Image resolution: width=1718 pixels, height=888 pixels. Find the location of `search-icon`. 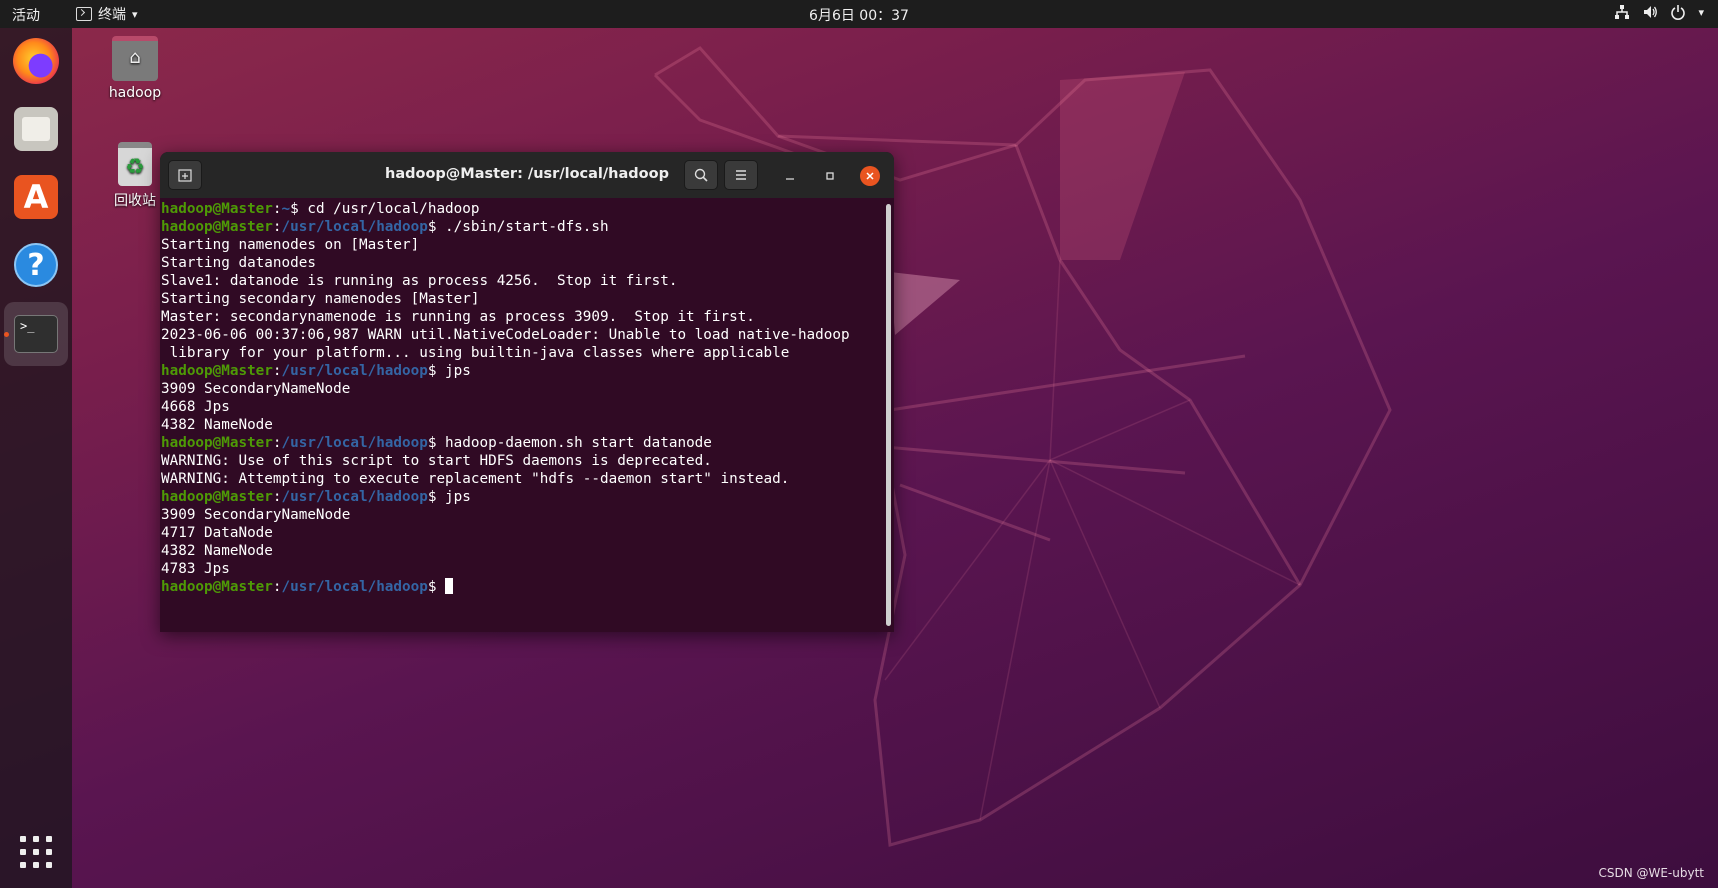

search-icon is located at coordinates (701, 175).